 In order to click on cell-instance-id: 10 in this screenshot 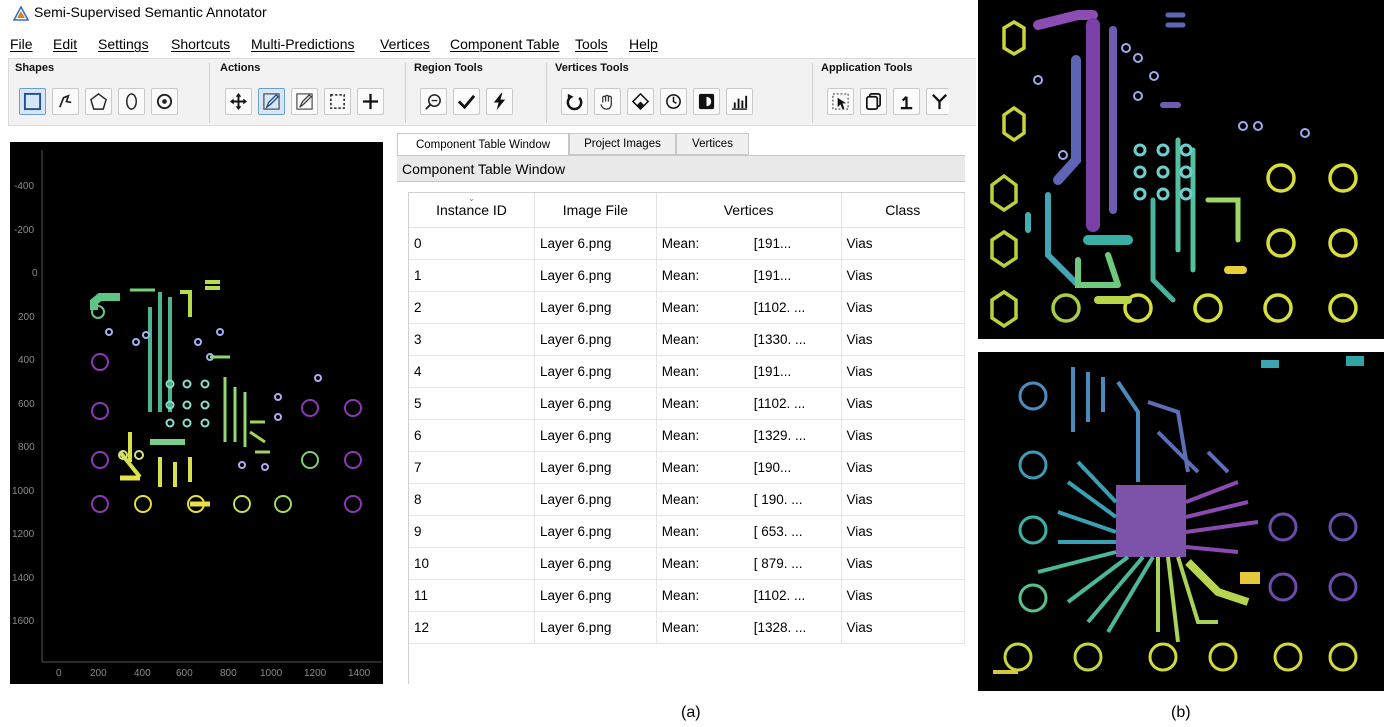, I will do `click(472, 563)`.